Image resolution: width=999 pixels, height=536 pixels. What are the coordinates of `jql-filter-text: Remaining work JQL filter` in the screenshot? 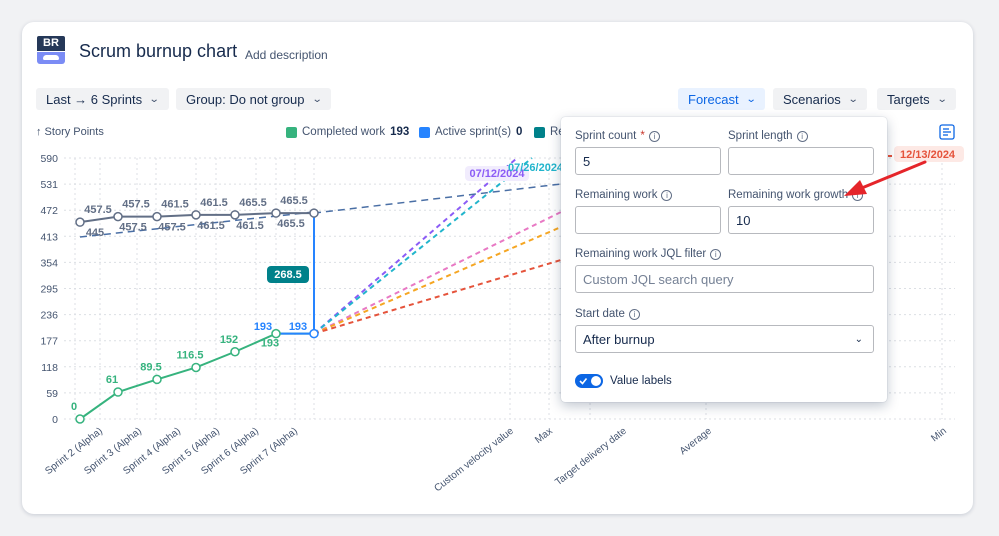 It's located at (641, 254).